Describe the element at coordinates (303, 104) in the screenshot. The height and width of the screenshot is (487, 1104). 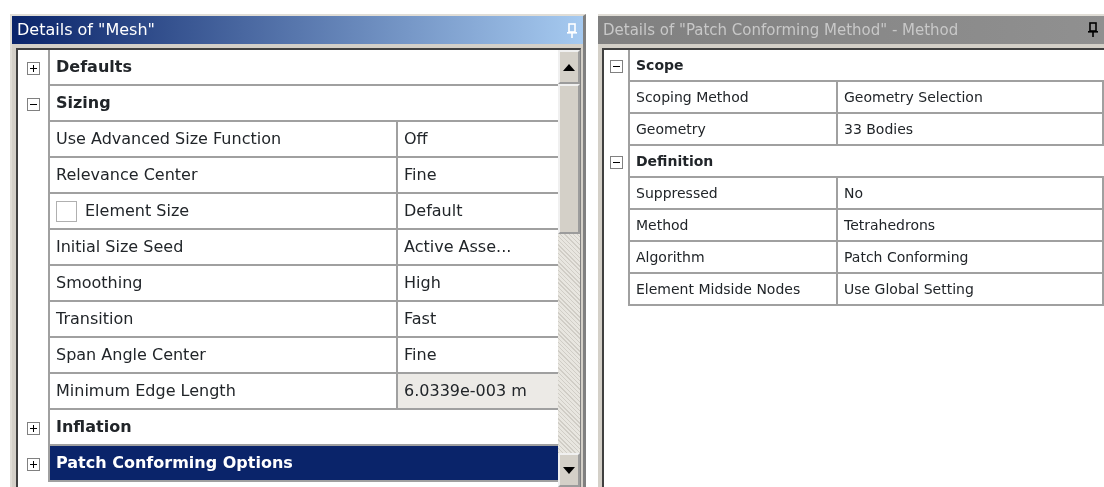
I see `group-header: Sizing` at that location.